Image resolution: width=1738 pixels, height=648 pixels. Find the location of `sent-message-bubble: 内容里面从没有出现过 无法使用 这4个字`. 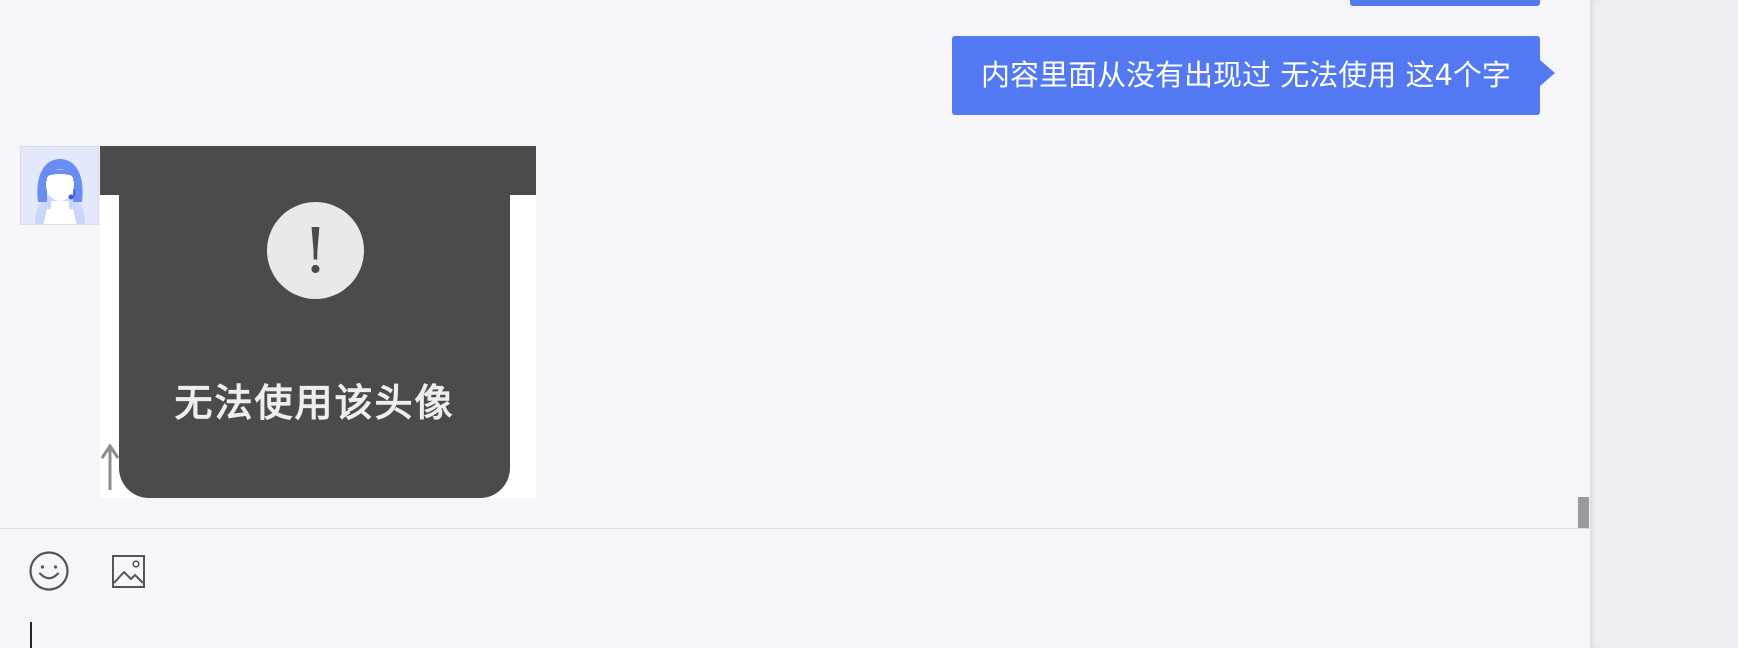

sent-message-bubble: 内容里面从没有出现过 无法使用 这4个字 is located at coordinates (1253, 75).